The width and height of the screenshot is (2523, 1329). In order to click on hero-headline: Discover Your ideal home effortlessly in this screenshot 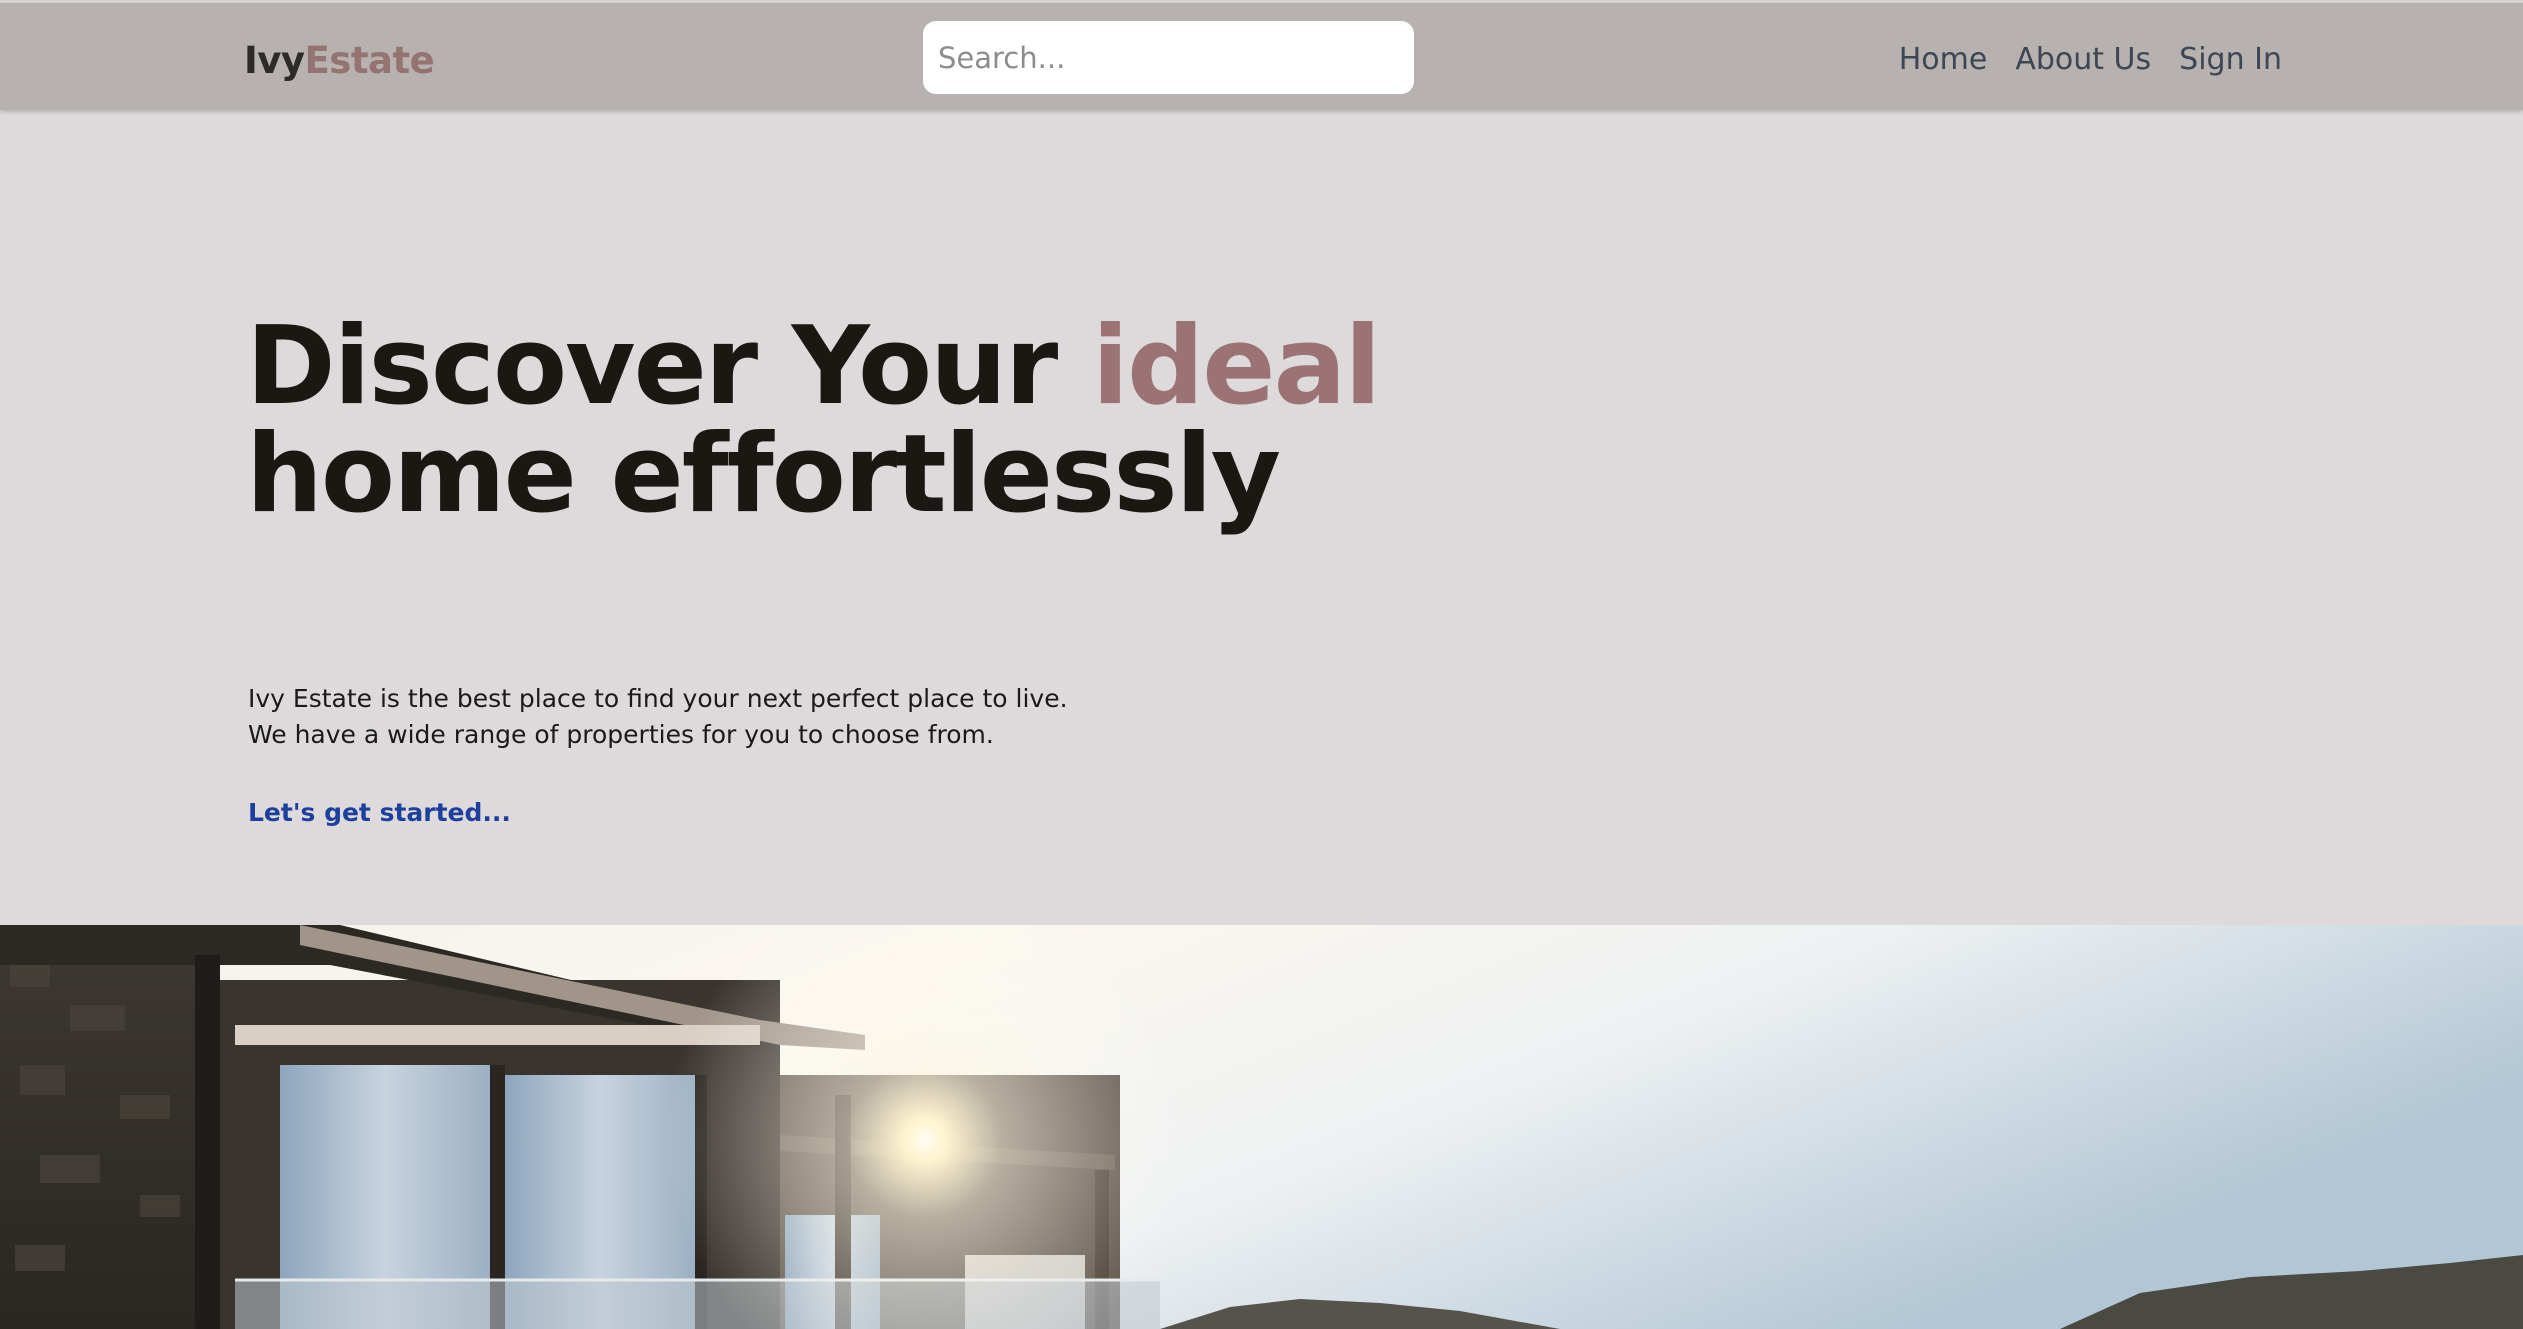, I will do `click(813, 421)`.